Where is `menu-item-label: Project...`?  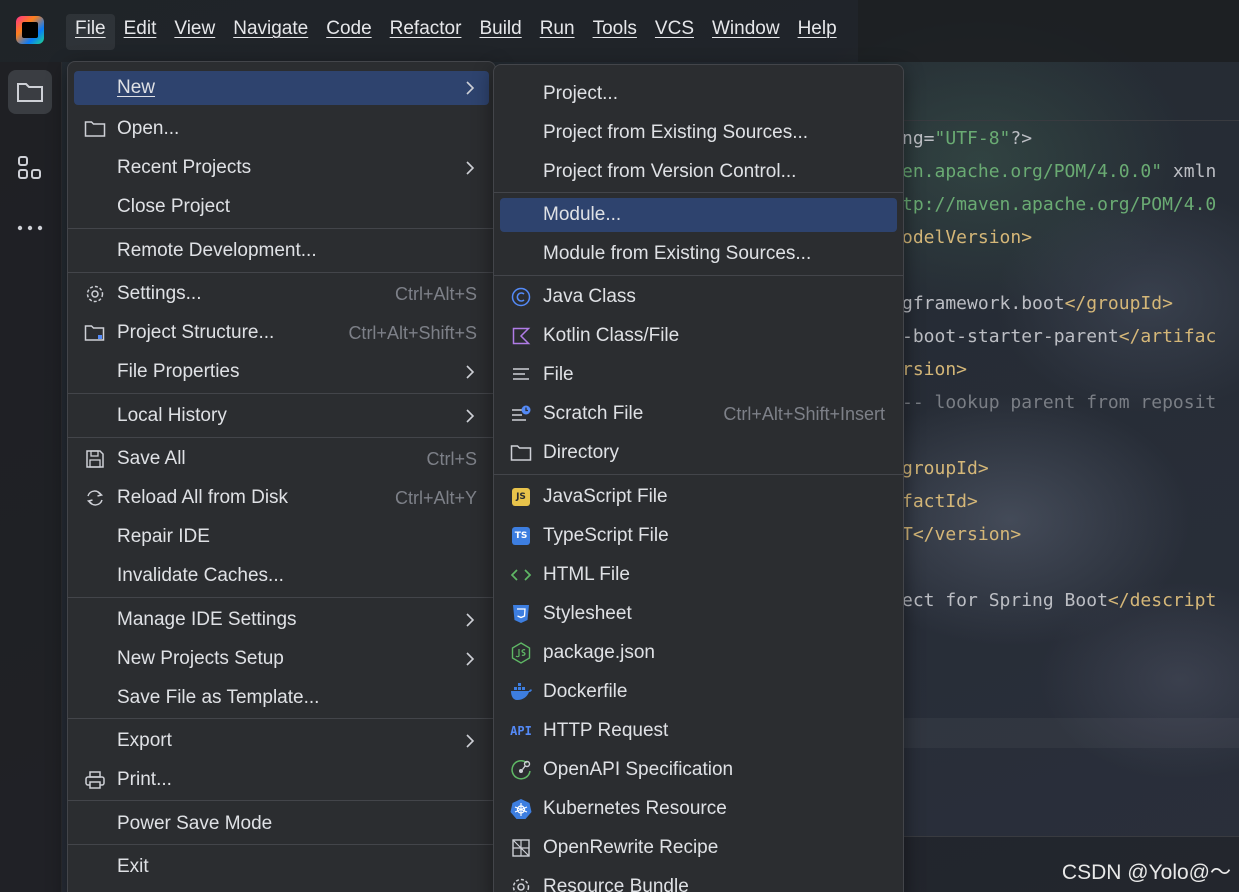 menu-item-label: Project... is located at coordinates (580, 93).